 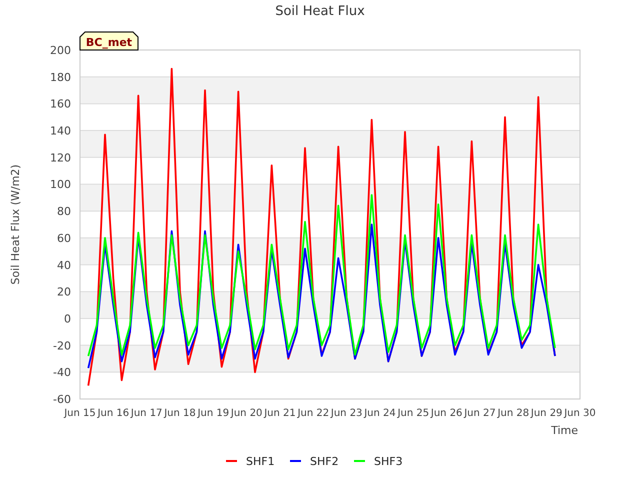 I want to click on y-tick-label: 140, so click(x=60, y=131).